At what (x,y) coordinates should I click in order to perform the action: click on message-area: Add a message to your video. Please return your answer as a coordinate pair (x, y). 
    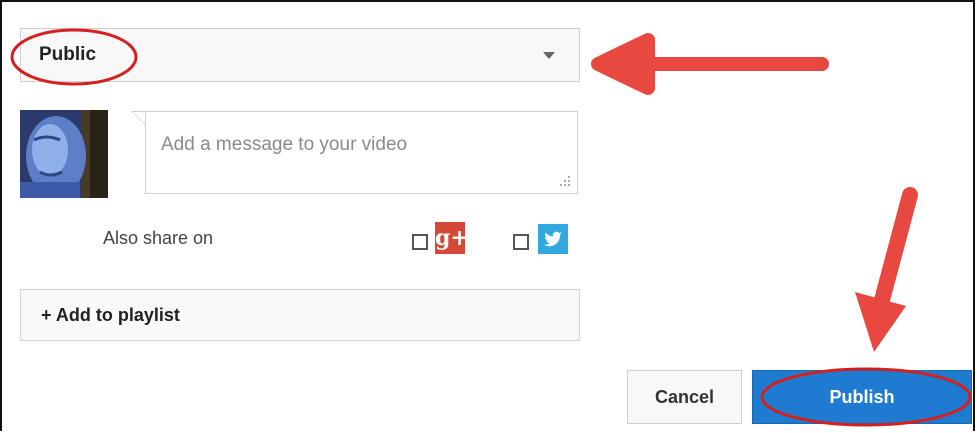
    Looking at the image, I should click on (354, 152).